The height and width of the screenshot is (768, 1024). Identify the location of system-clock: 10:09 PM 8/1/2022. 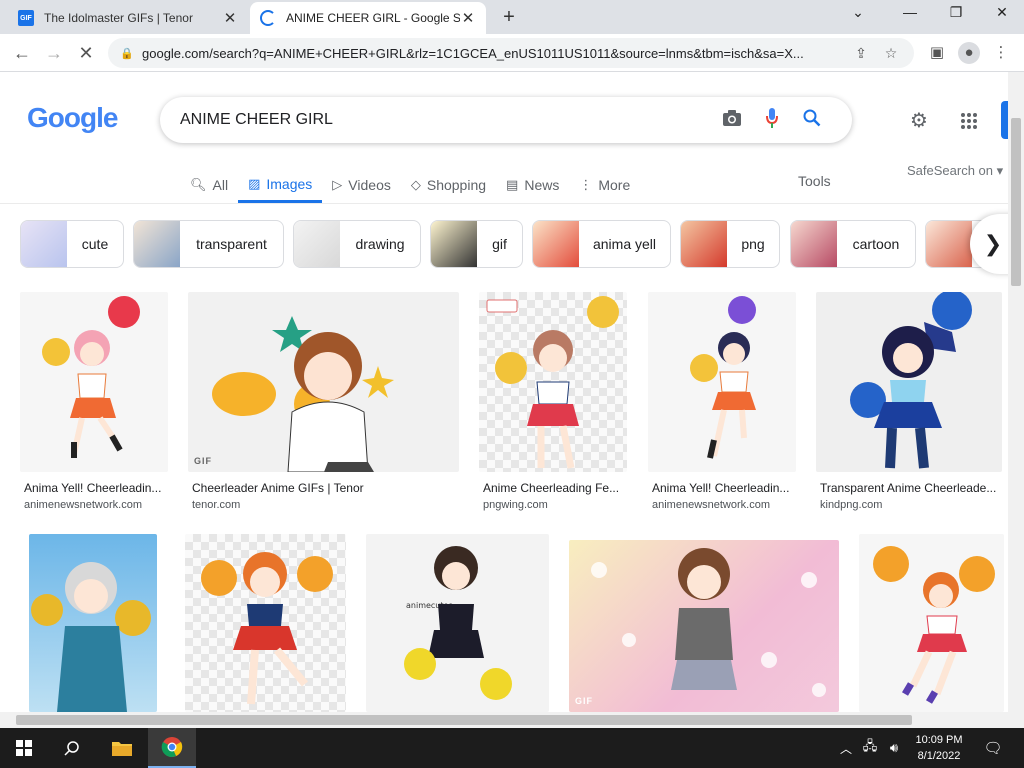
(939, 748).